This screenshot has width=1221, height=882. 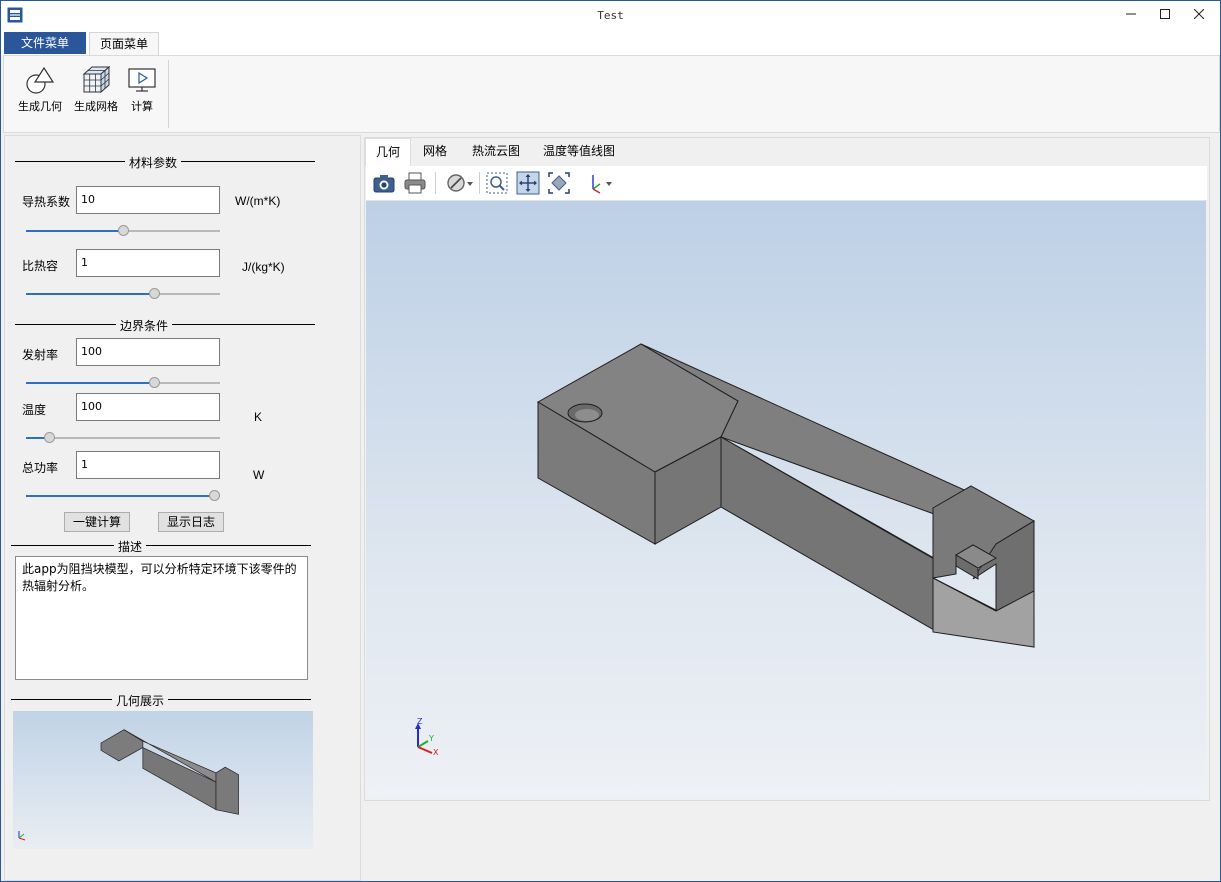 What do you see at coordinates (435, 151) in the screenshot?
I see `tab-mesh: 网格` at bounding box center [435, 151].